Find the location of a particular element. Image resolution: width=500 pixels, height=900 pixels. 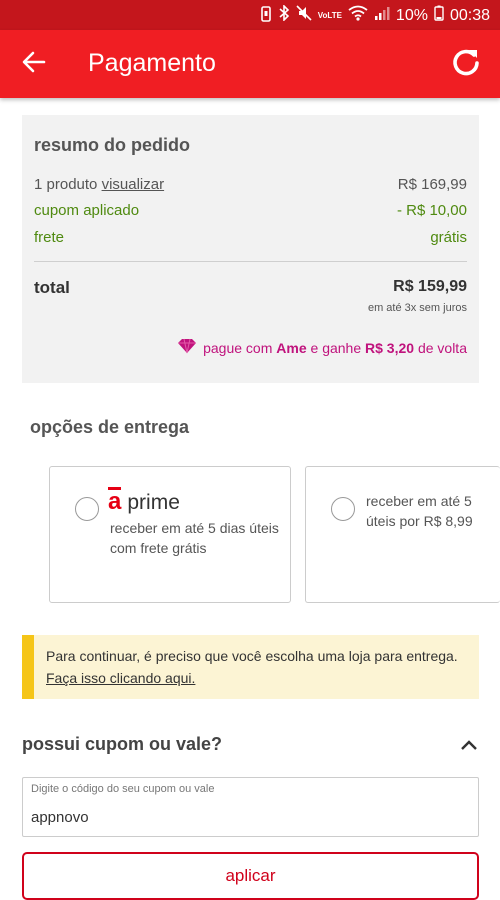

coupon-value: - R$ 10,00 is located at coordinates (431, 210).